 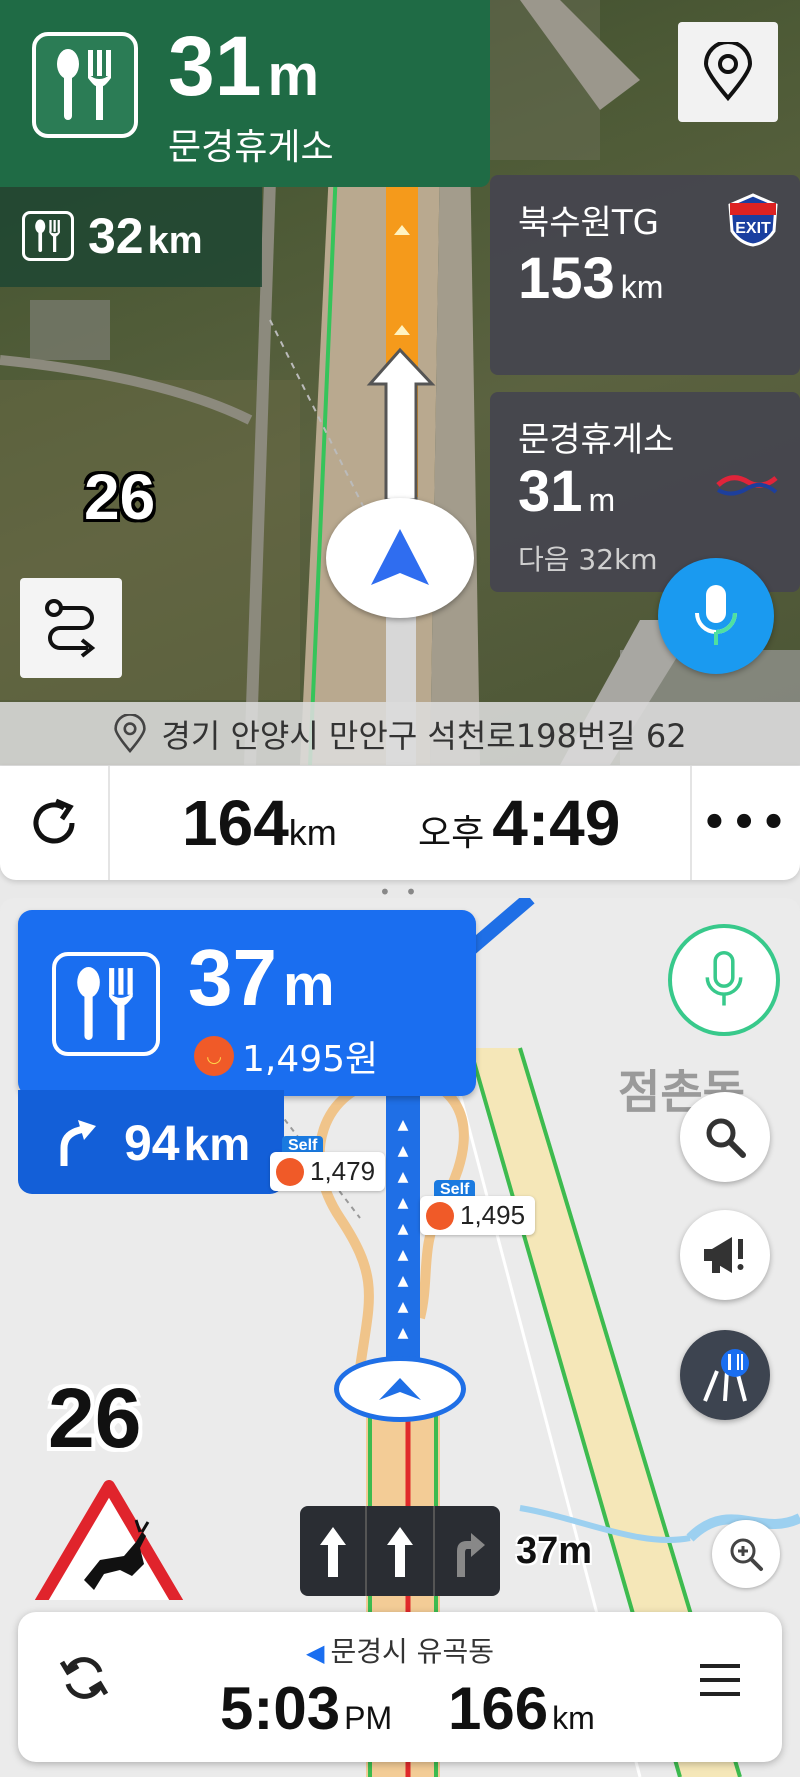 What do you see at coordinates (467, 1551) in the screenshot?
I see `lane-right-turn-icon` at bounding box center [467, 1551].